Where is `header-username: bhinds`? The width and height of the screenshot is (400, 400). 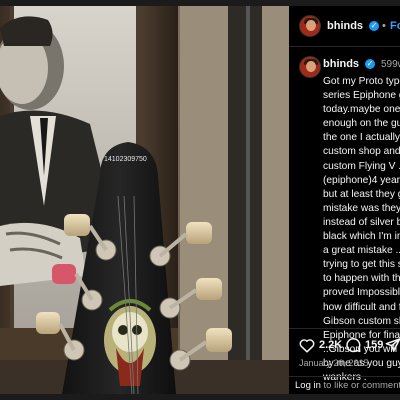
header-username: bhinds is located at coordinates (345, 26).